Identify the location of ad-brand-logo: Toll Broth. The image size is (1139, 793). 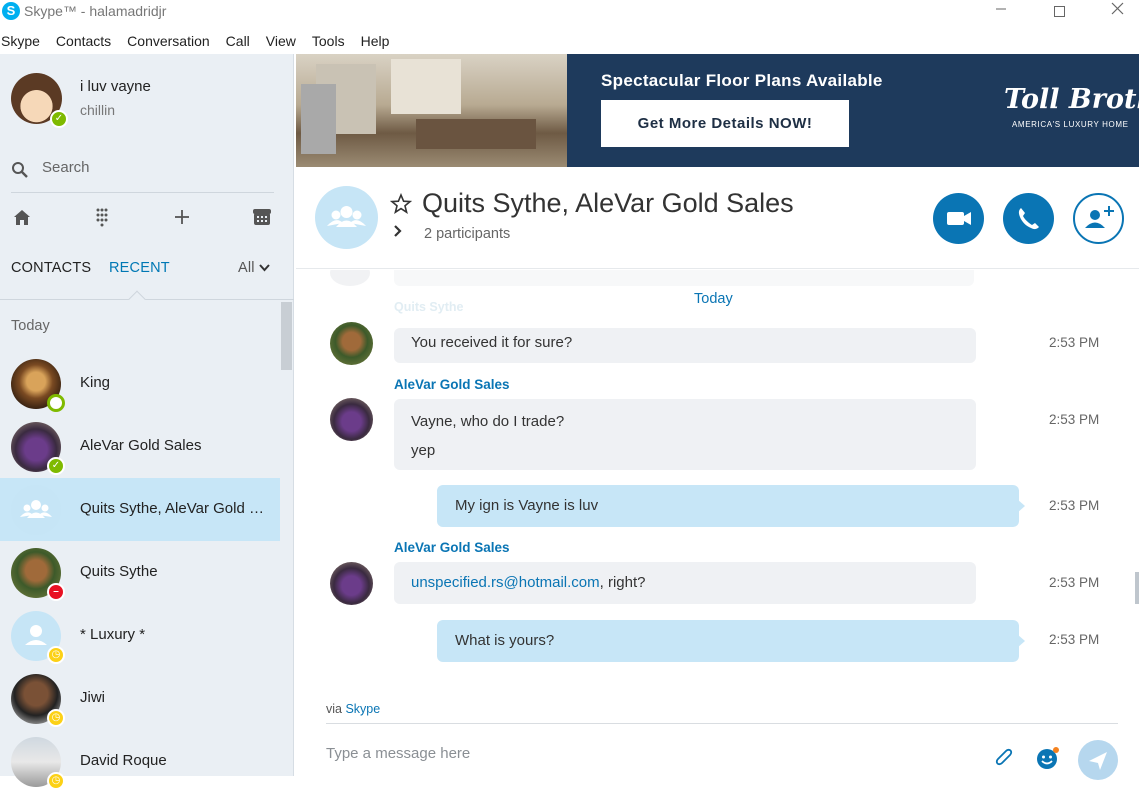
(1071, 99).